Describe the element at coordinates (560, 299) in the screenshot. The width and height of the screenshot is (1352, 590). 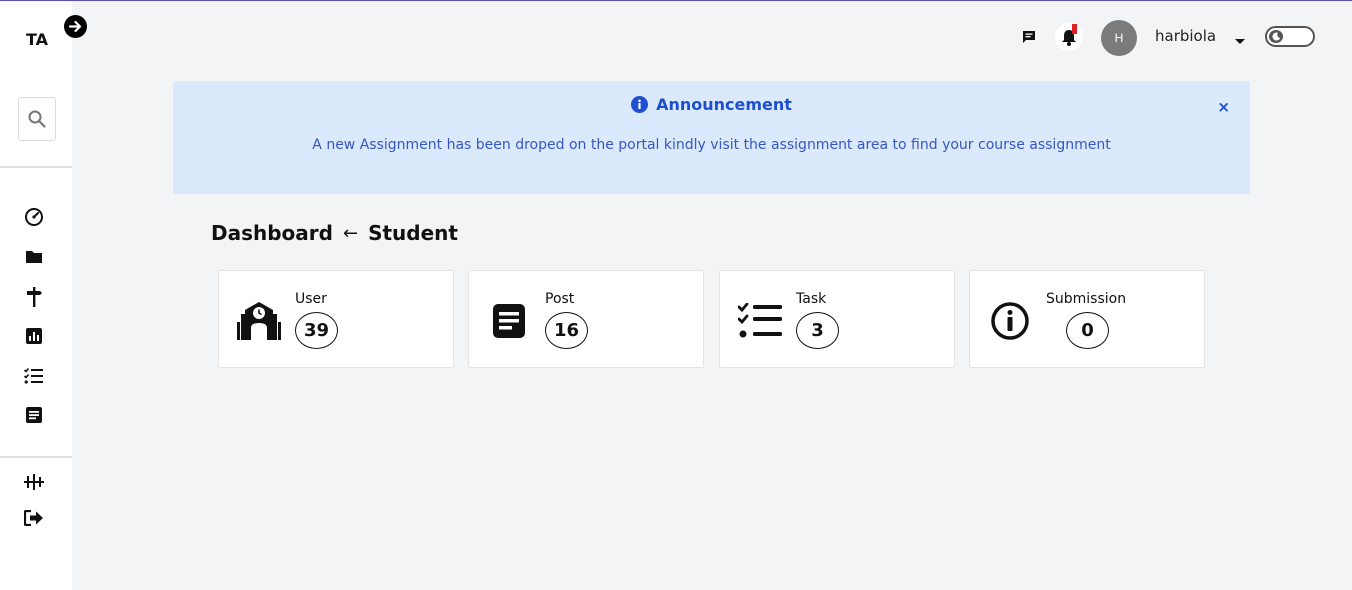
I see `stat-card-label: Post` at that location.